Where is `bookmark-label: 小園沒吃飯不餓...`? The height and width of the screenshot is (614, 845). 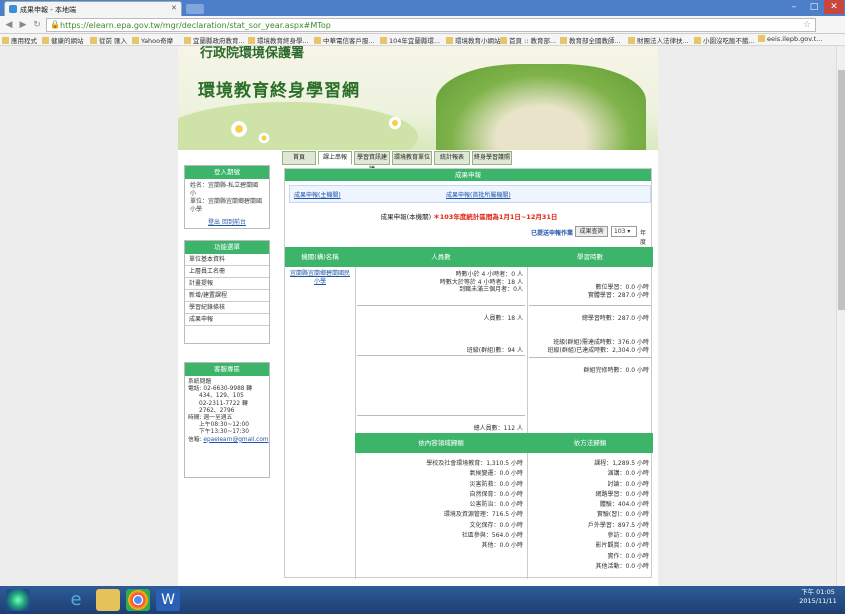
bookmark-label: 小園沒吃飯不餓... is located at coordinates (729, 41).